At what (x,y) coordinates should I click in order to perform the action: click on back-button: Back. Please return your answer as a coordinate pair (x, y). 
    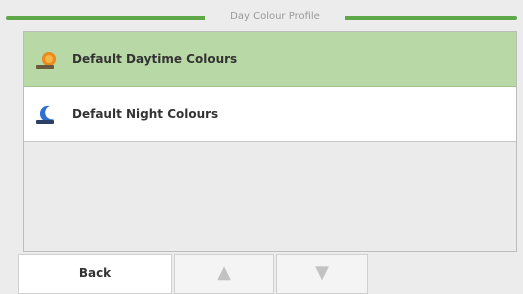
    Looking at the image, I should click on (95, 274).